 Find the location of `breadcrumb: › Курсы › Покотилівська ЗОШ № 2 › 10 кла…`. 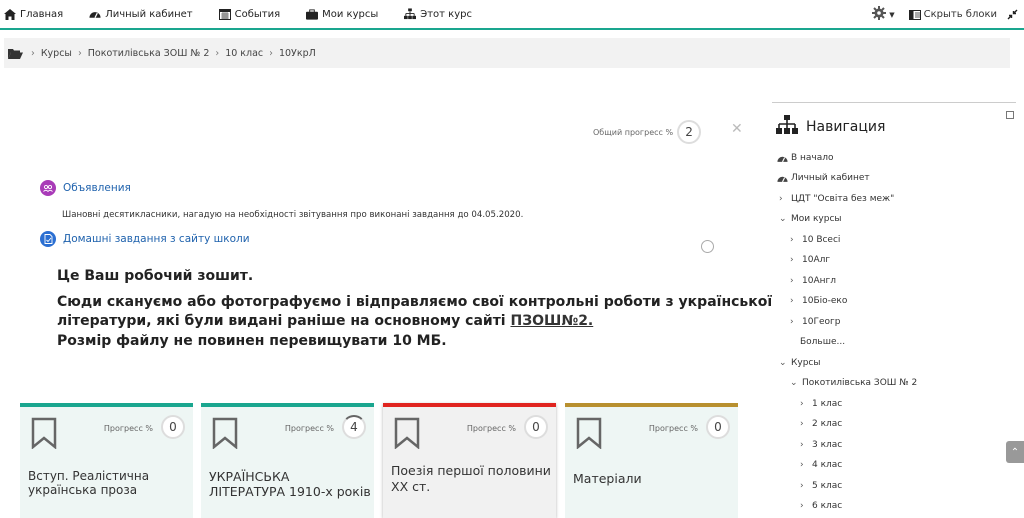

breadcrumb: › Курсы › Покотилівська ЗОШ № 2 › 10 кла… is located at coordinates (507, 53).